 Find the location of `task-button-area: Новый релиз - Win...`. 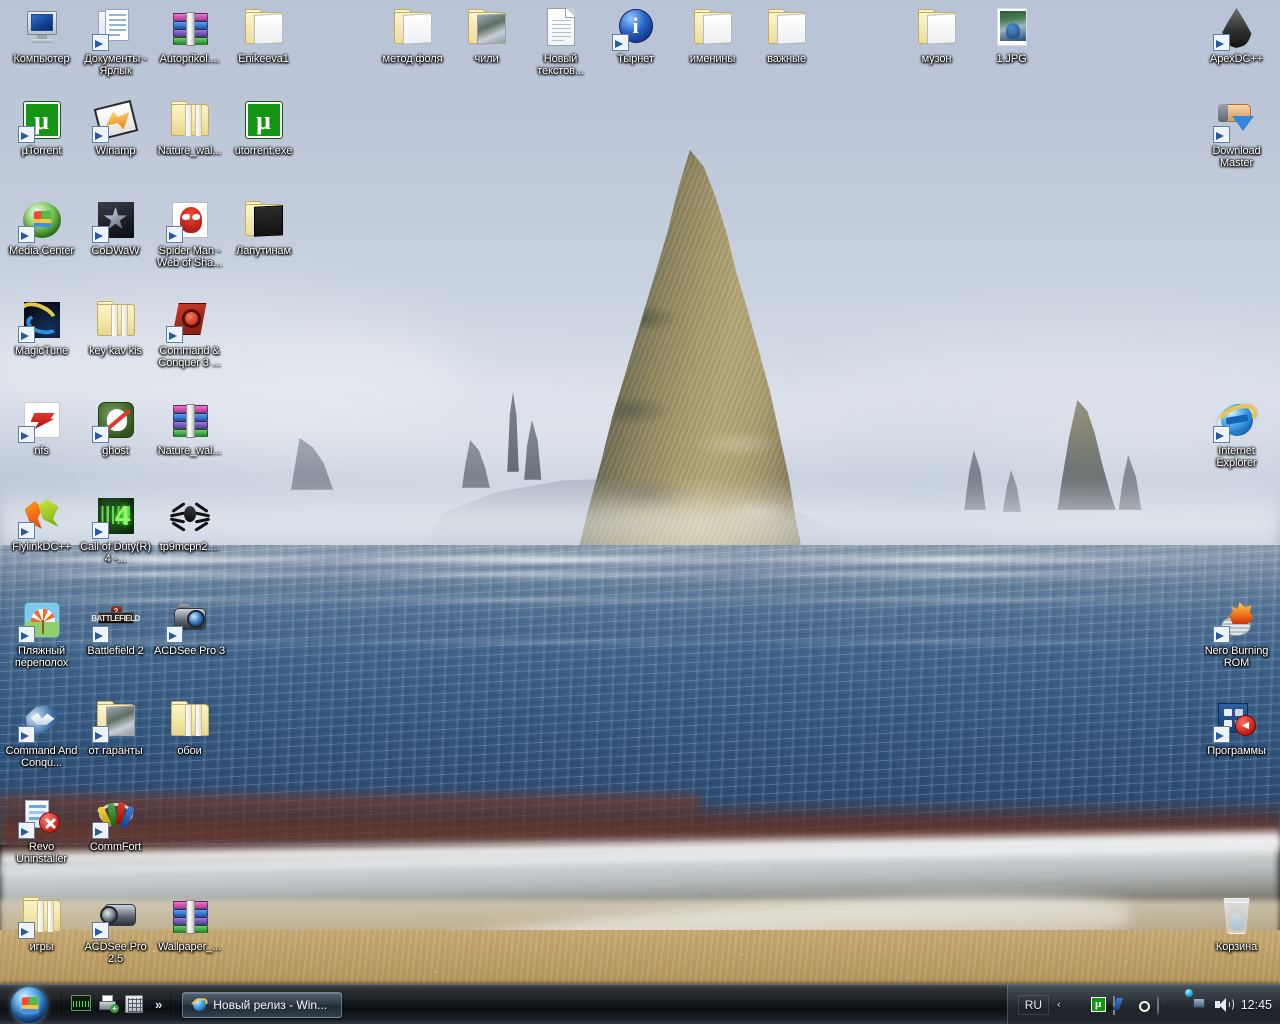

task-button-area: Новый релиз - Win... is located at coordinates (591, 1004).